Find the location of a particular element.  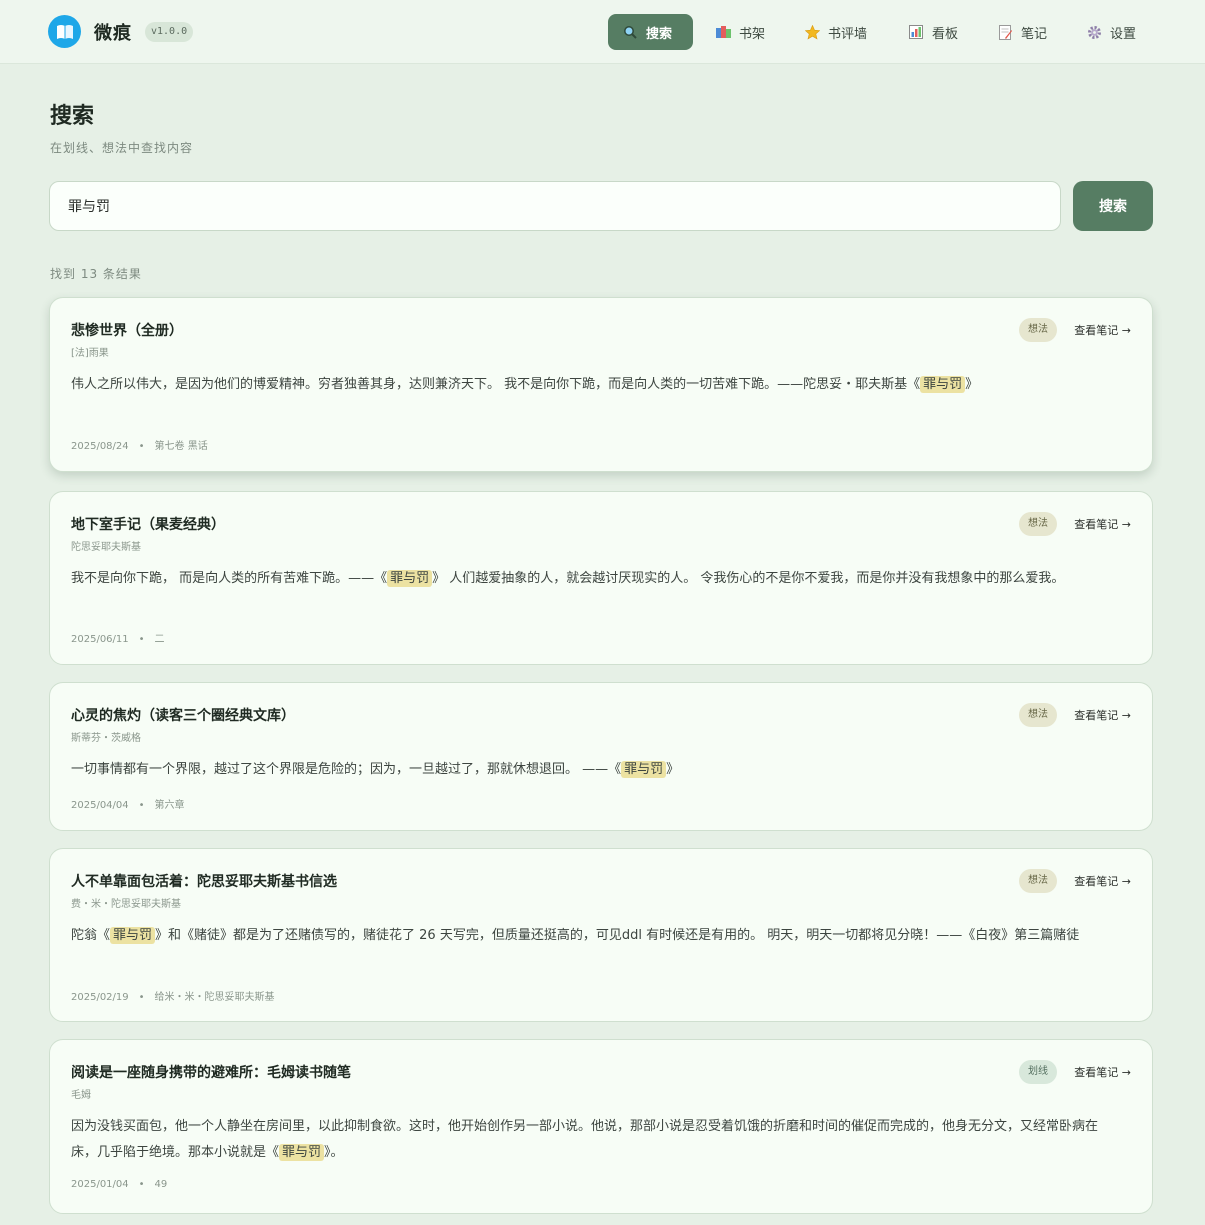

book-author: 费・米・陀思妥耶夫斯基 is located at coordinates (126, 904).